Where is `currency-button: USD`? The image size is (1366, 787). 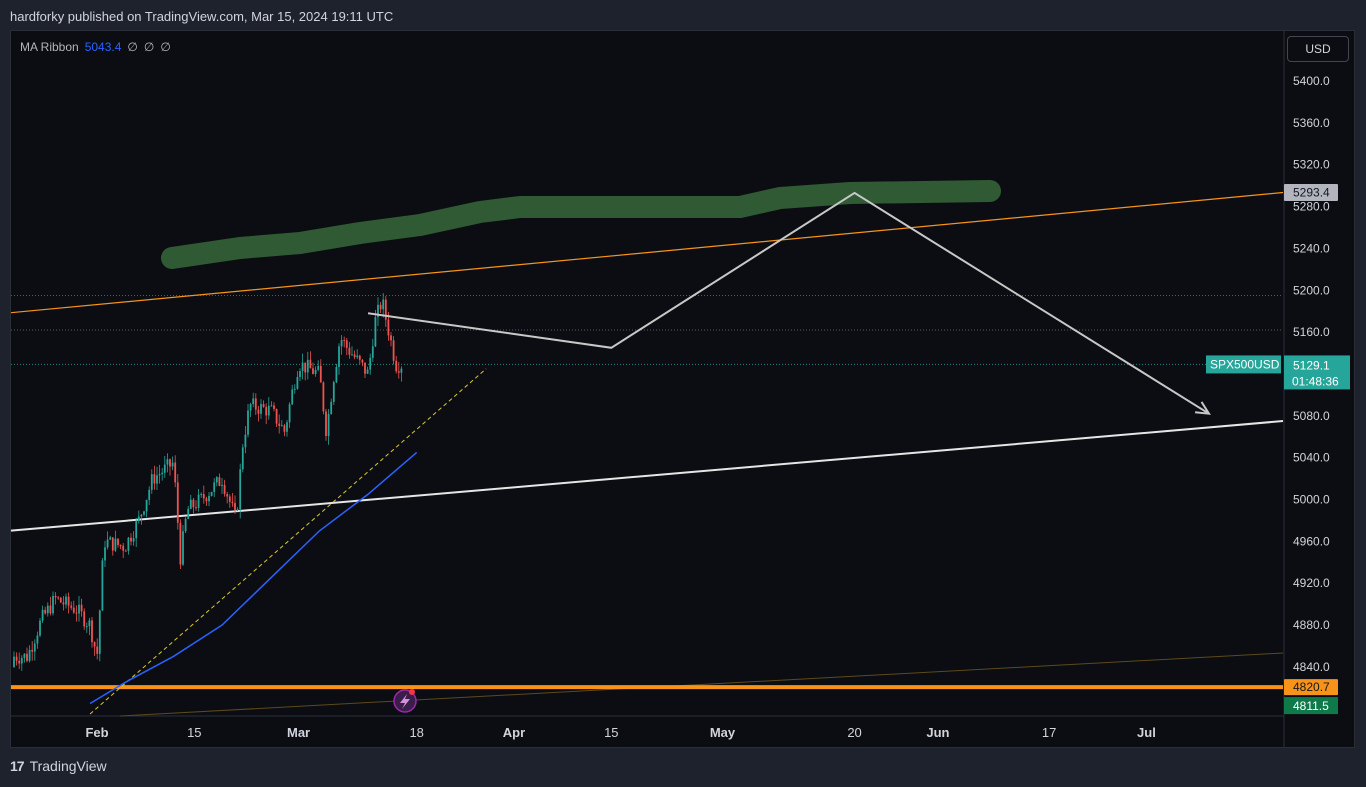 currency-button: USD is located at coordinates (1318, 49).